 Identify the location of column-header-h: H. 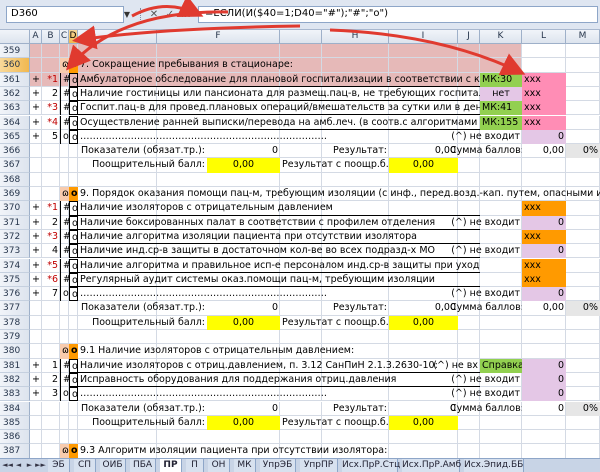
(355, 37).